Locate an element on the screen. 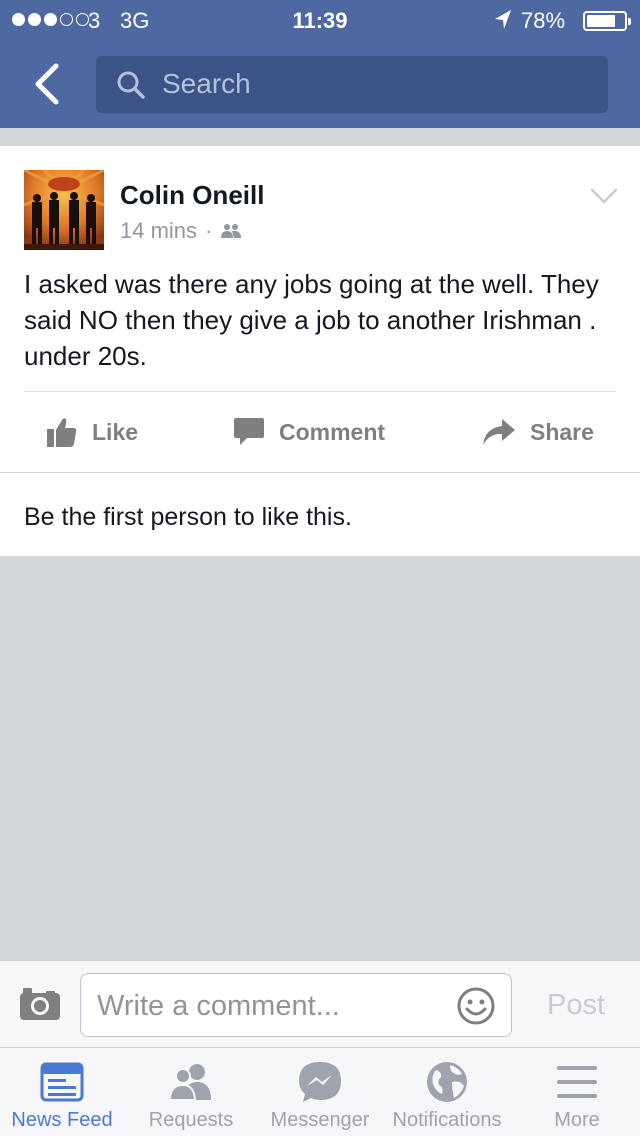 This screenshot has width=640, height=1136. share-button: Share is located at coordinates (538, 432).